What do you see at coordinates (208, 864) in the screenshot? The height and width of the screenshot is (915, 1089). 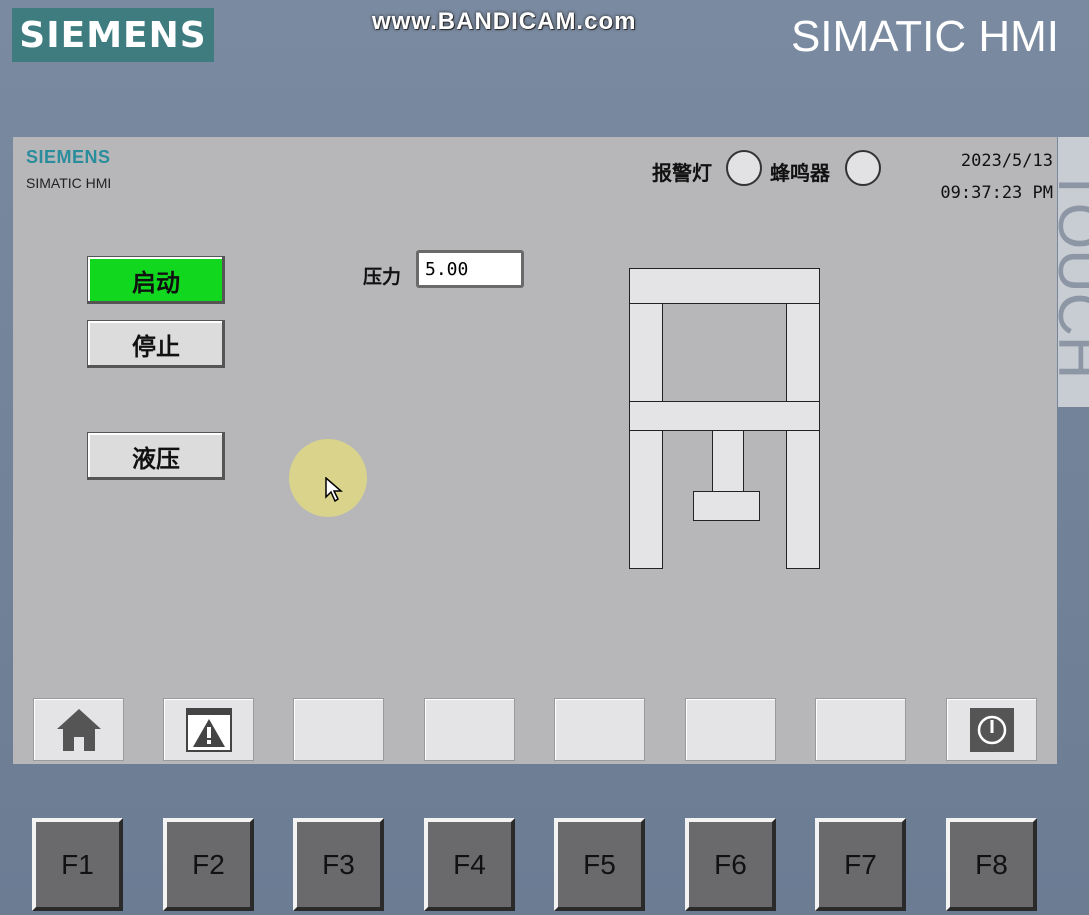 I see `function-key-f2: F2` at bounding box center [208, 864].